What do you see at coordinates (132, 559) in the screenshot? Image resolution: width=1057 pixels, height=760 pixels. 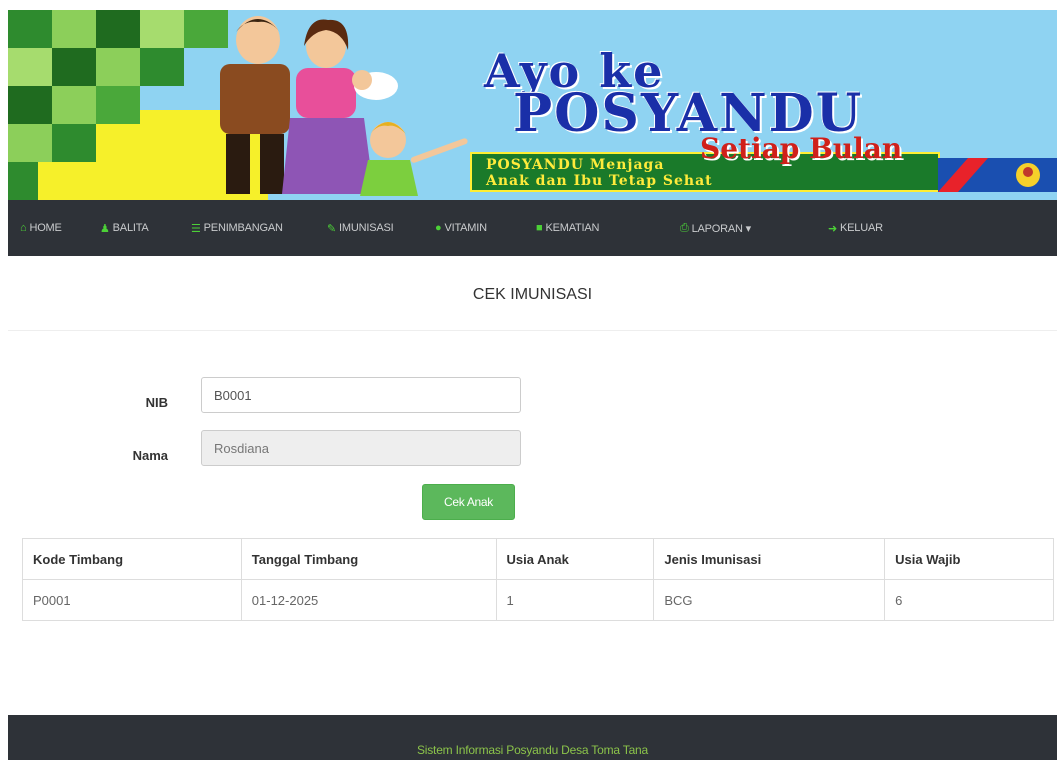 I see `col-header-kode-timbang: Kode Timbang` at bounding box center [132, 559].